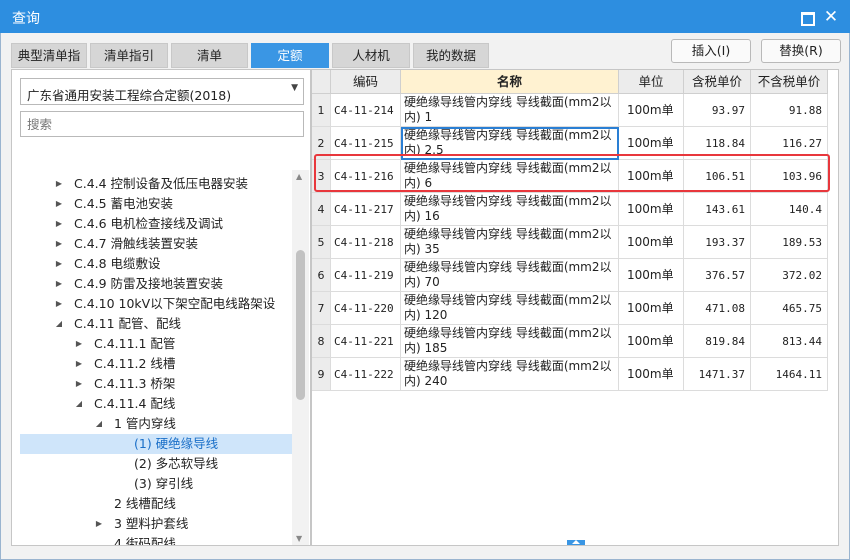  I want to click on maximize-icon, so click(806, 17).